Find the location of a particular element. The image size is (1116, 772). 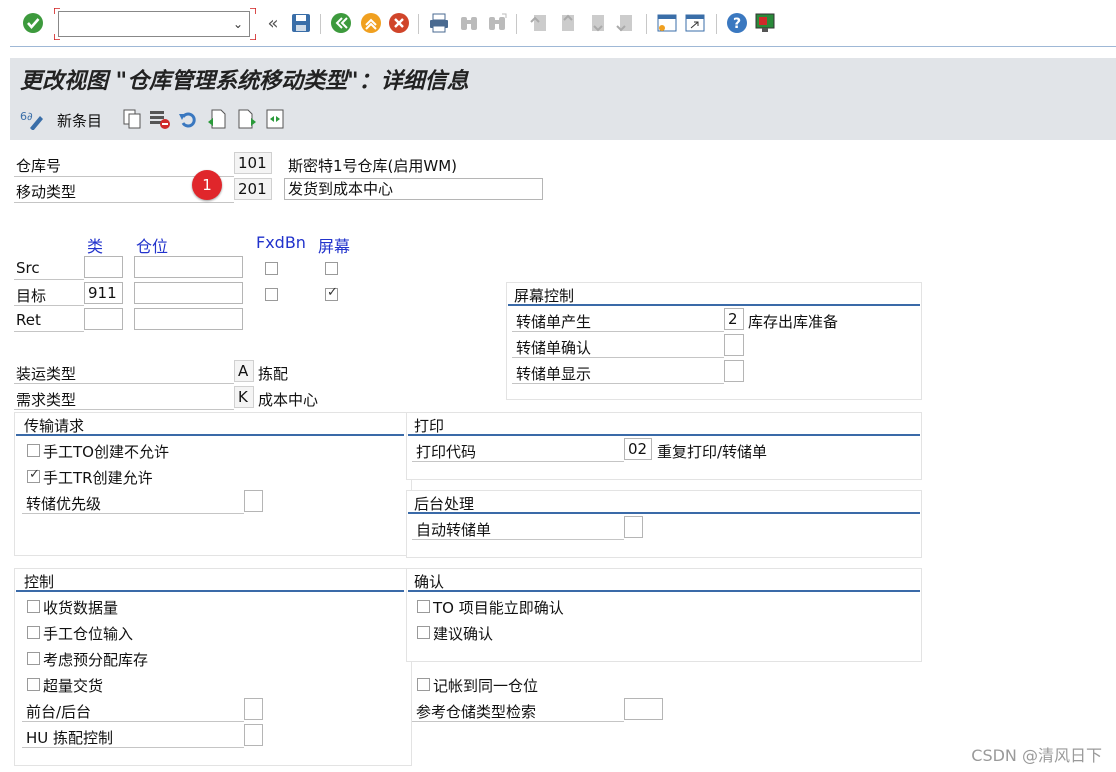

to-display-field is located at coordinates (734, 371).